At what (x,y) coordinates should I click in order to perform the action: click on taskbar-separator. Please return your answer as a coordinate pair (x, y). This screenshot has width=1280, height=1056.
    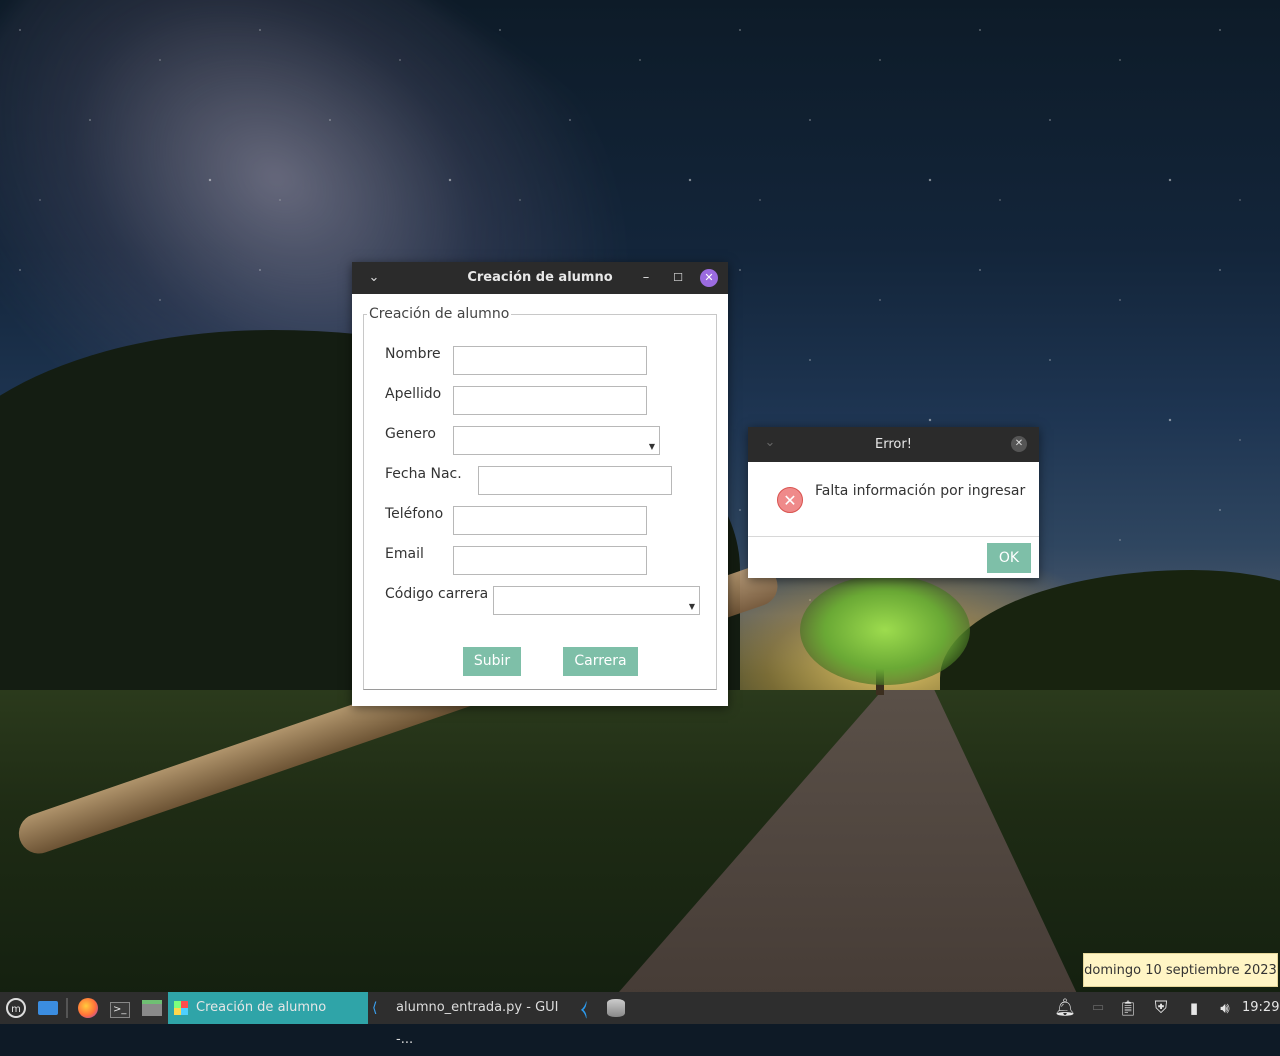
    Looking at the image, I should click on (67, 1008).